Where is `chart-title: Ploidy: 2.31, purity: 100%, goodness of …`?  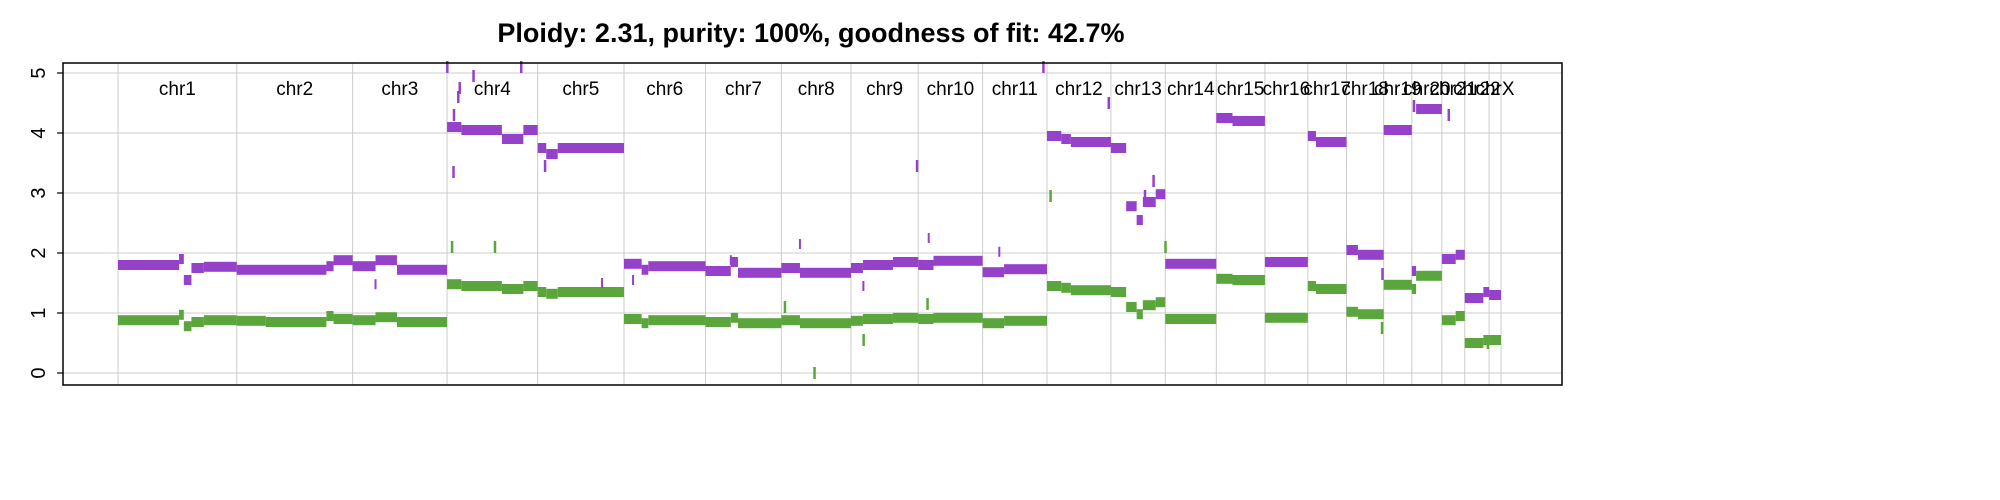 chart-title: Ploidy: 2.31, purity: 100%, goodness of … is located at coordinates (810, 33).